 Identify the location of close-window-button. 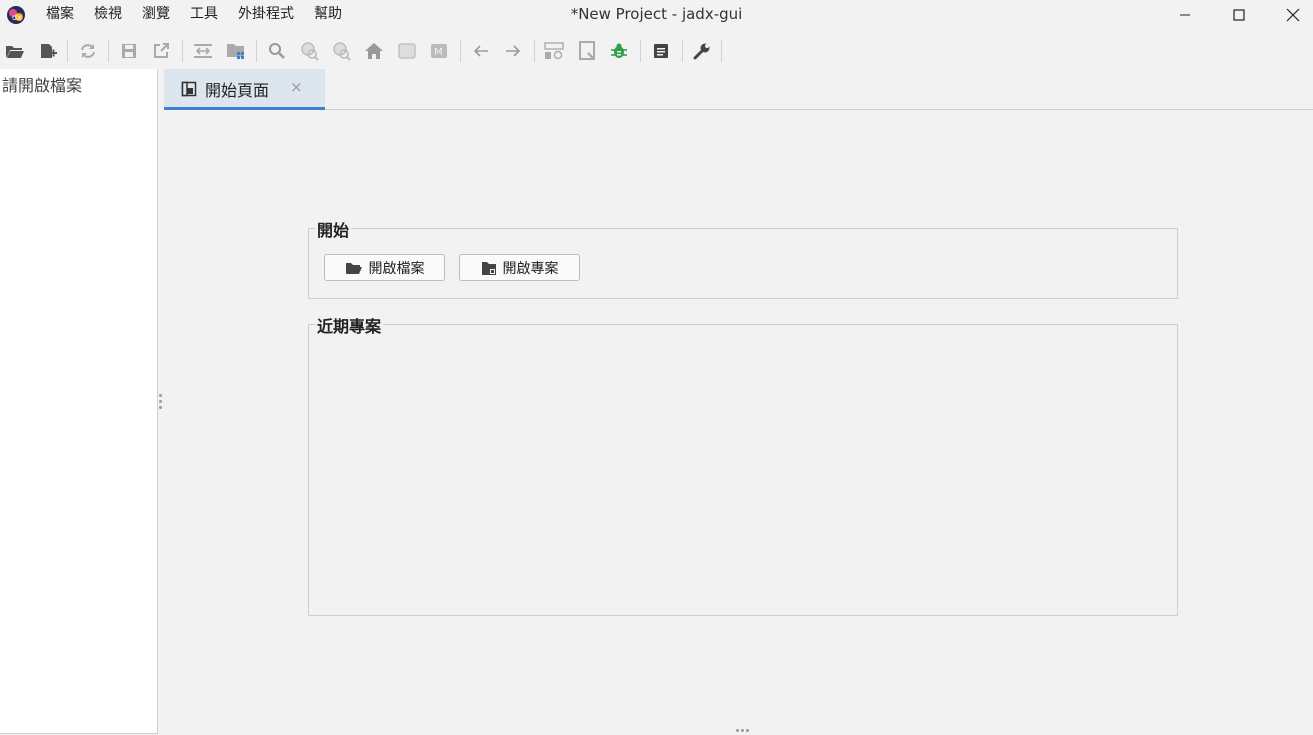
(1289, 15).